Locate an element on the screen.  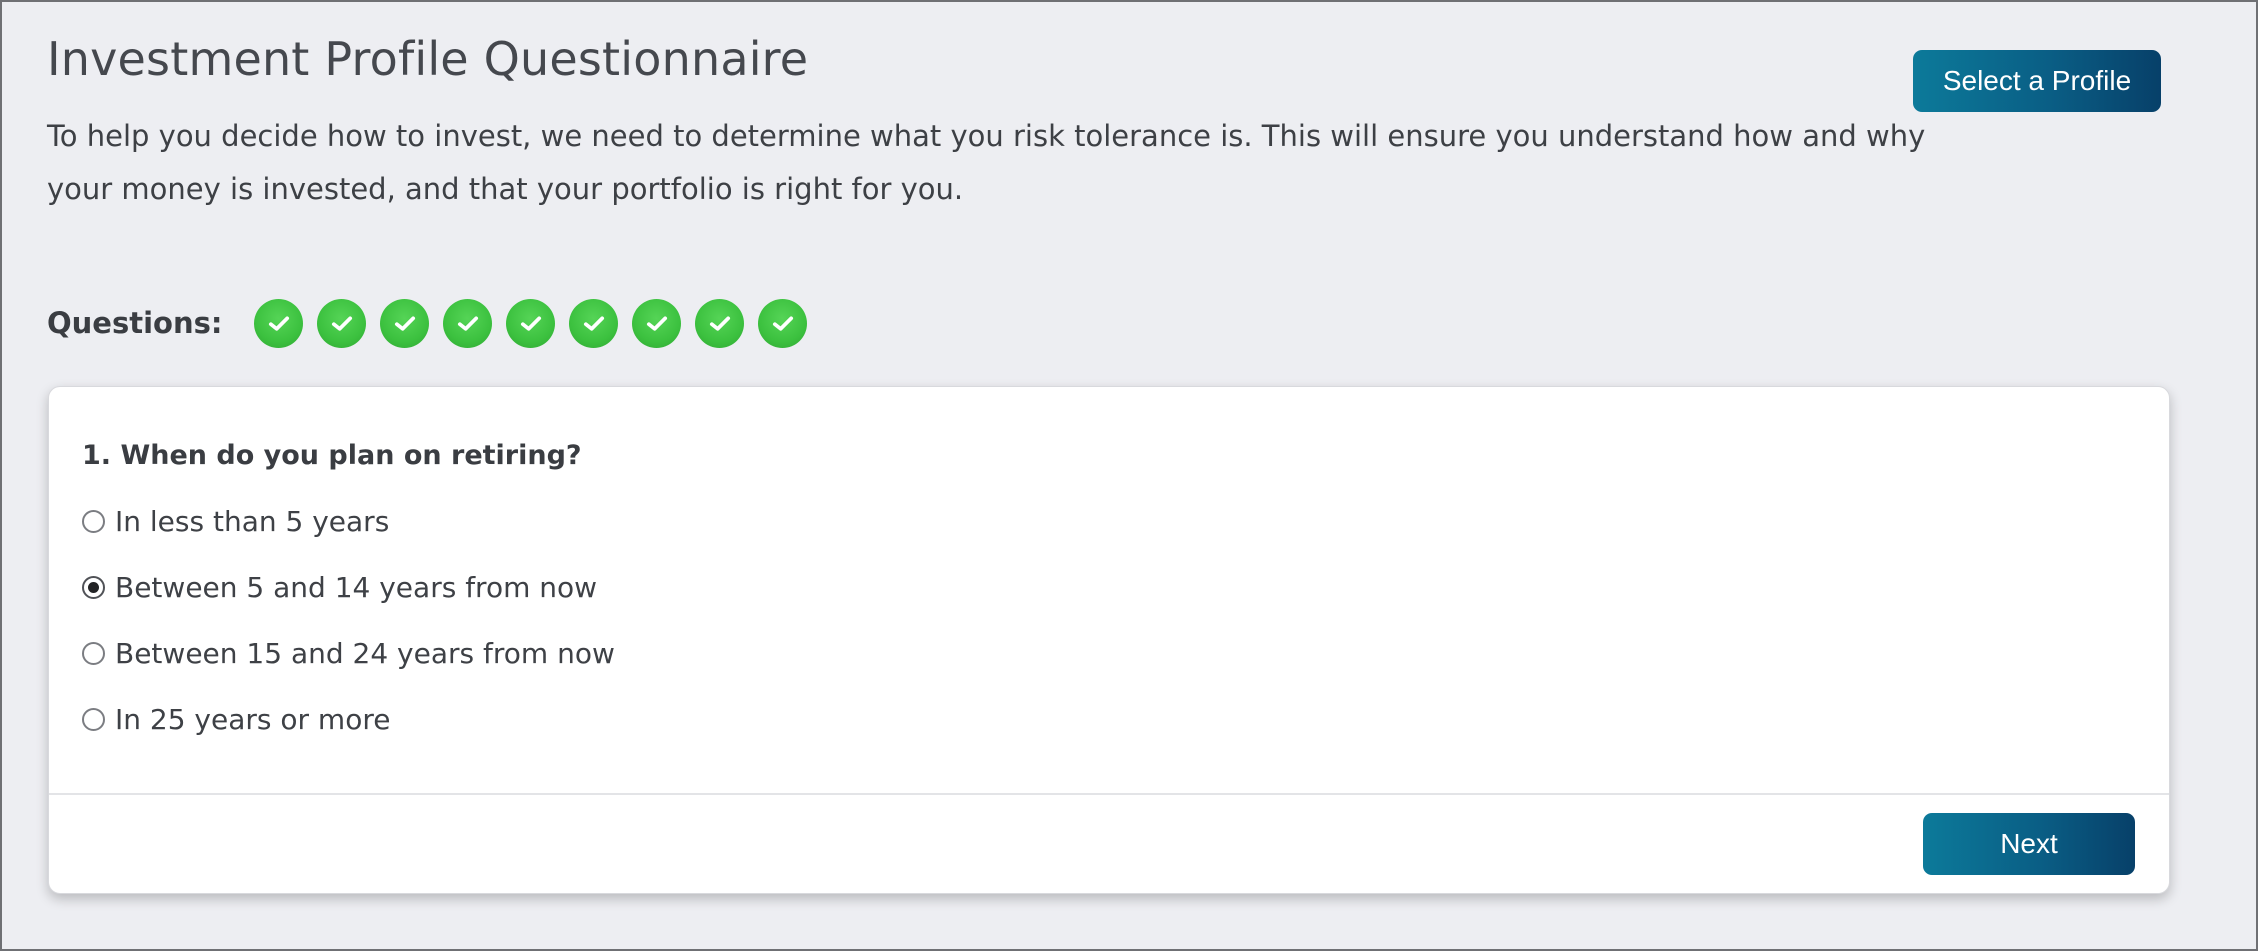
option-label: In 25 years or more is located at coordinates (253, 719).